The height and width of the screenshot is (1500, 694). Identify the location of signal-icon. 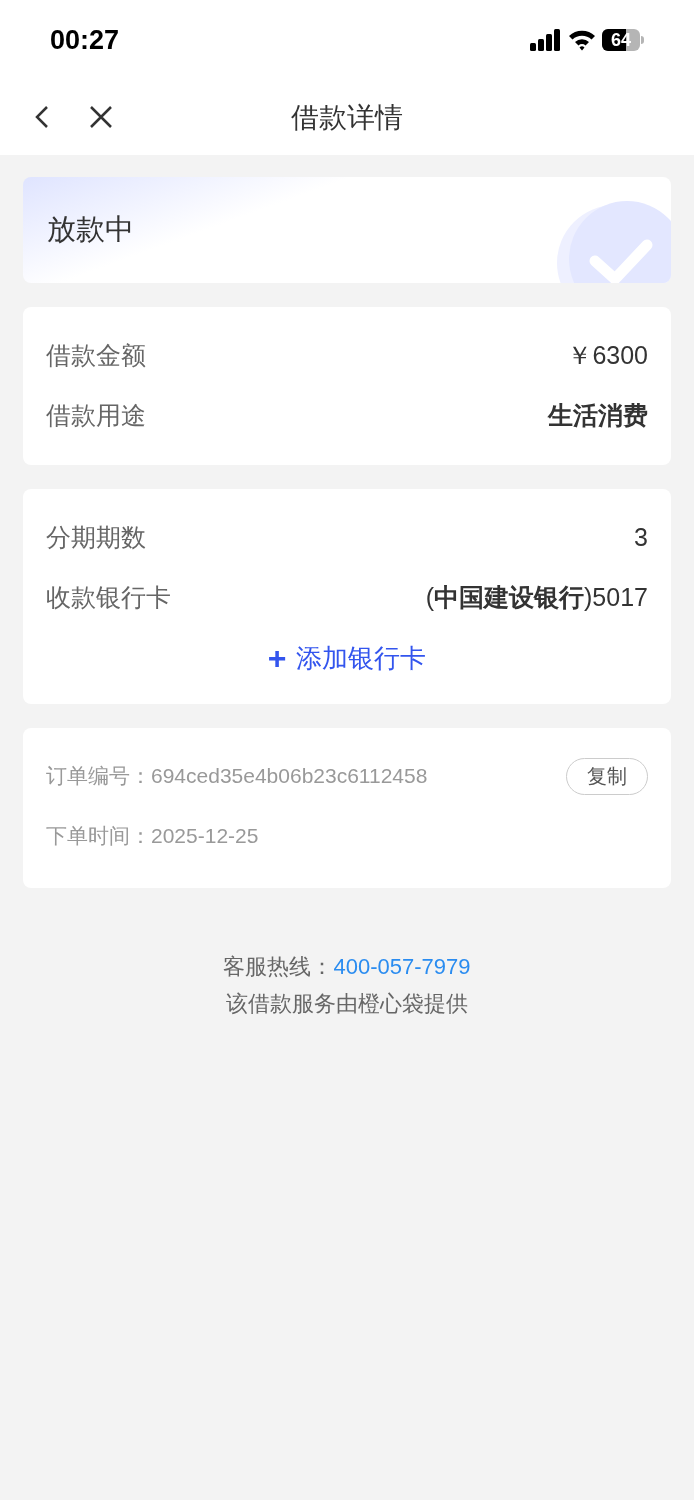
(546, 40).